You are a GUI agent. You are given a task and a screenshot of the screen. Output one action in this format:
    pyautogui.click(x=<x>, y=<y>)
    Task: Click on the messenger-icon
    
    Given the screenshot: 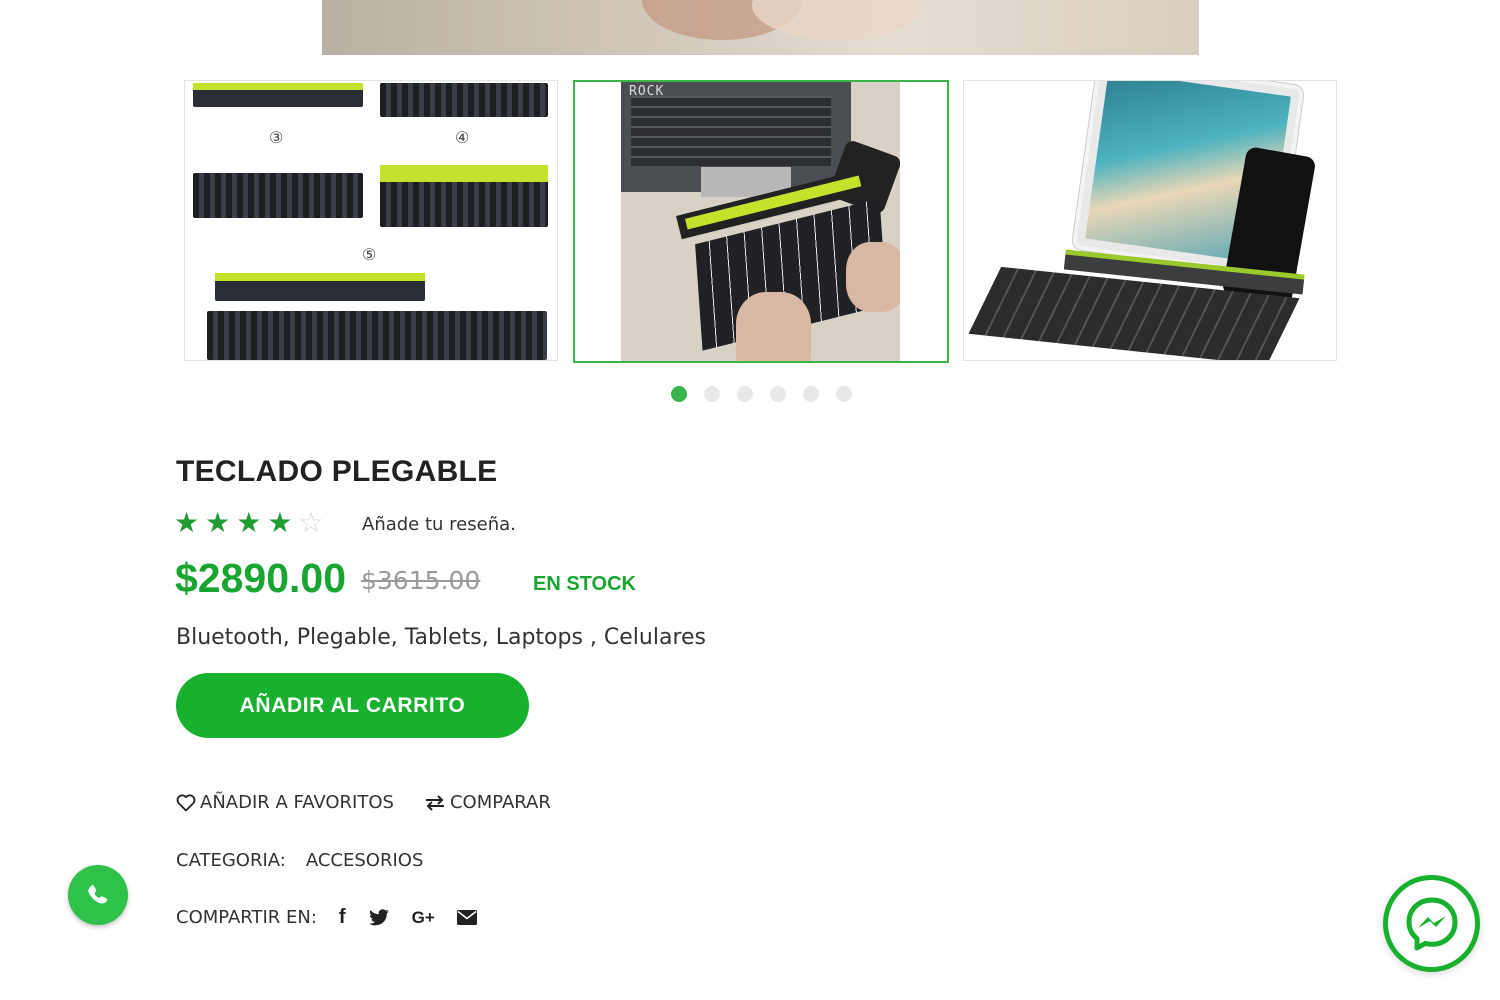 What is the action you would take?
    pyautogui.click(x=1431, y=923)
    